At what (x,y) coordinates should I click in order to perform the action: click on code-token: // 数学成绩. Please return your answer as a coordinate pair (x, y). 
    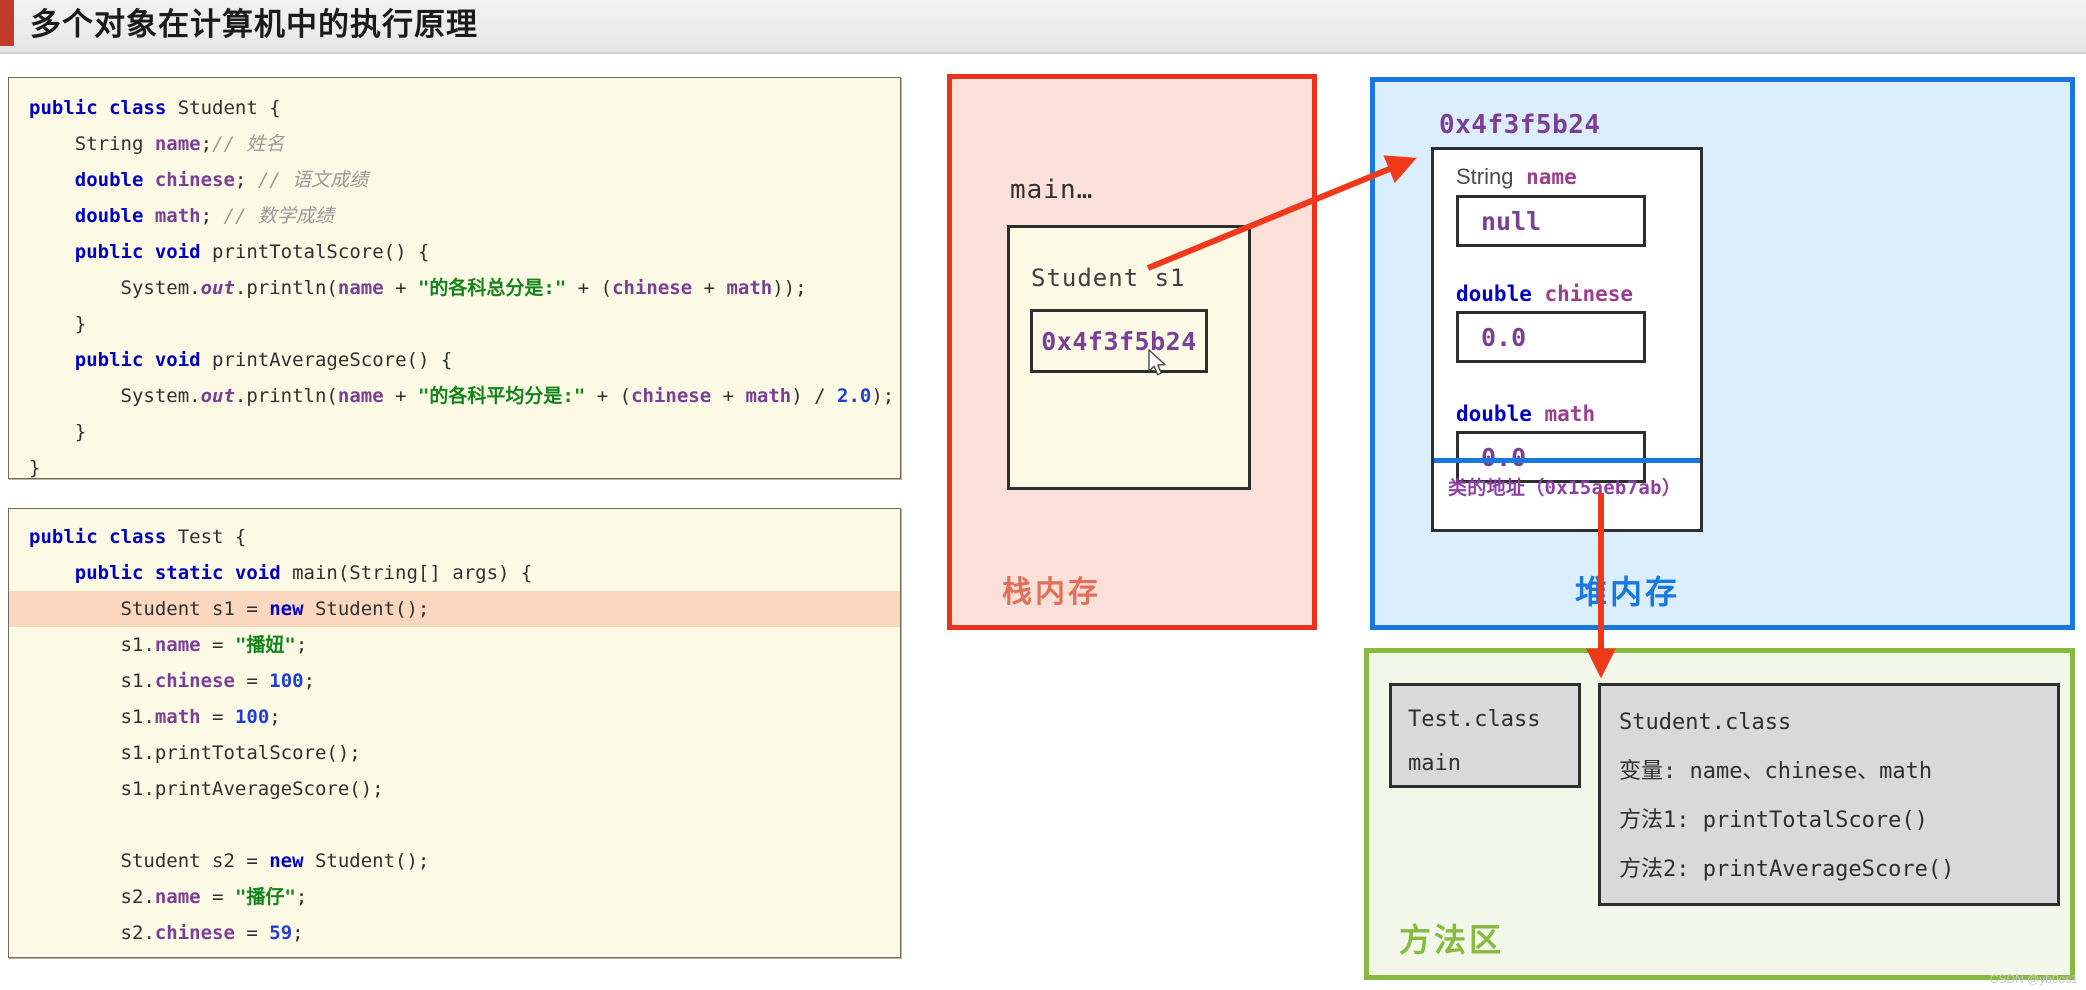
    Looking at the image, I should click on (278, 216).